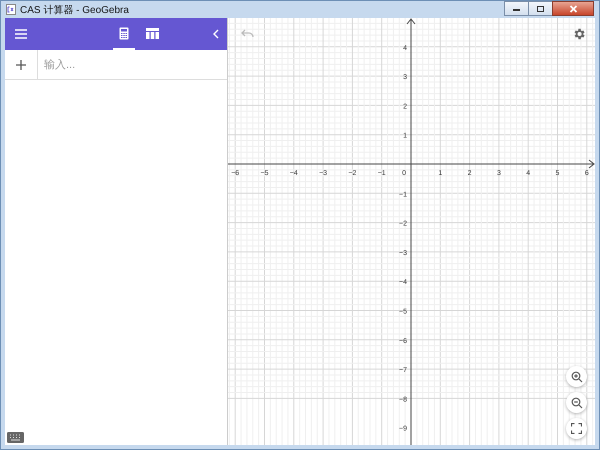 Image resolution: width=600 pixels, height=450 pixels. I want to click on close-button, so click(573, 8).